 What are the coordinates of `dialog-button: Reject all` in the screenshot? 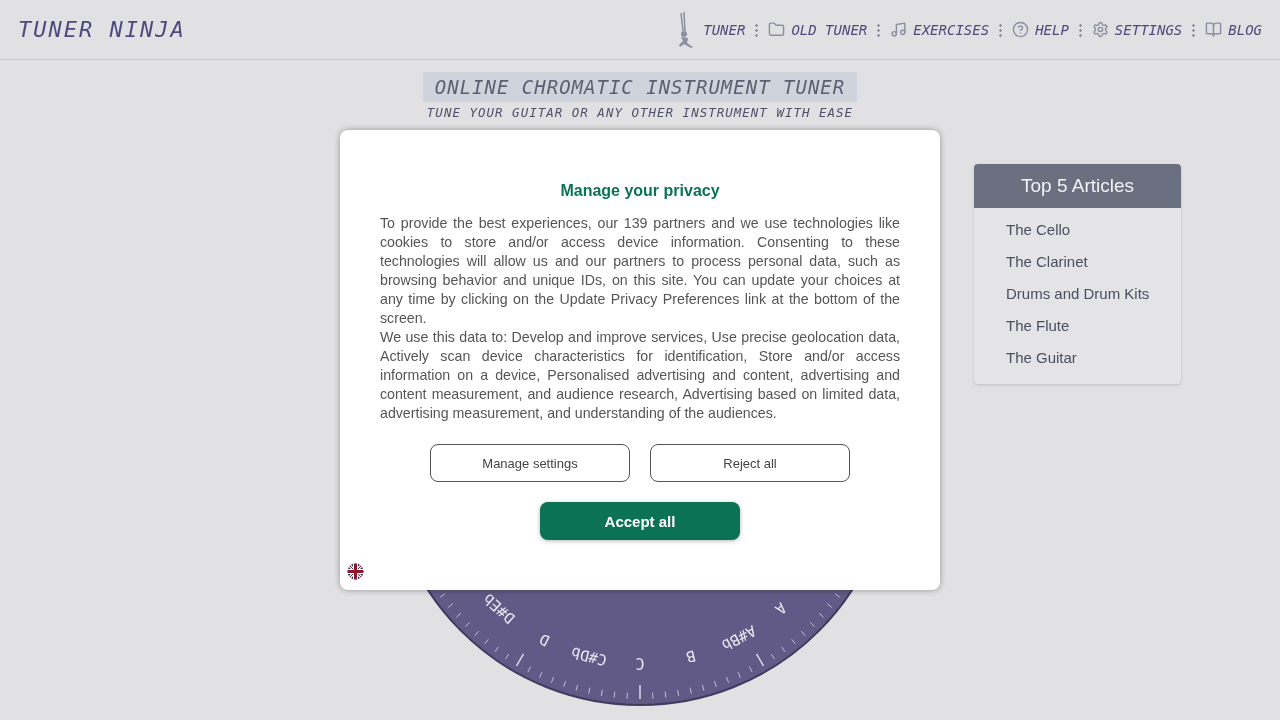 It's located at (750, 463).